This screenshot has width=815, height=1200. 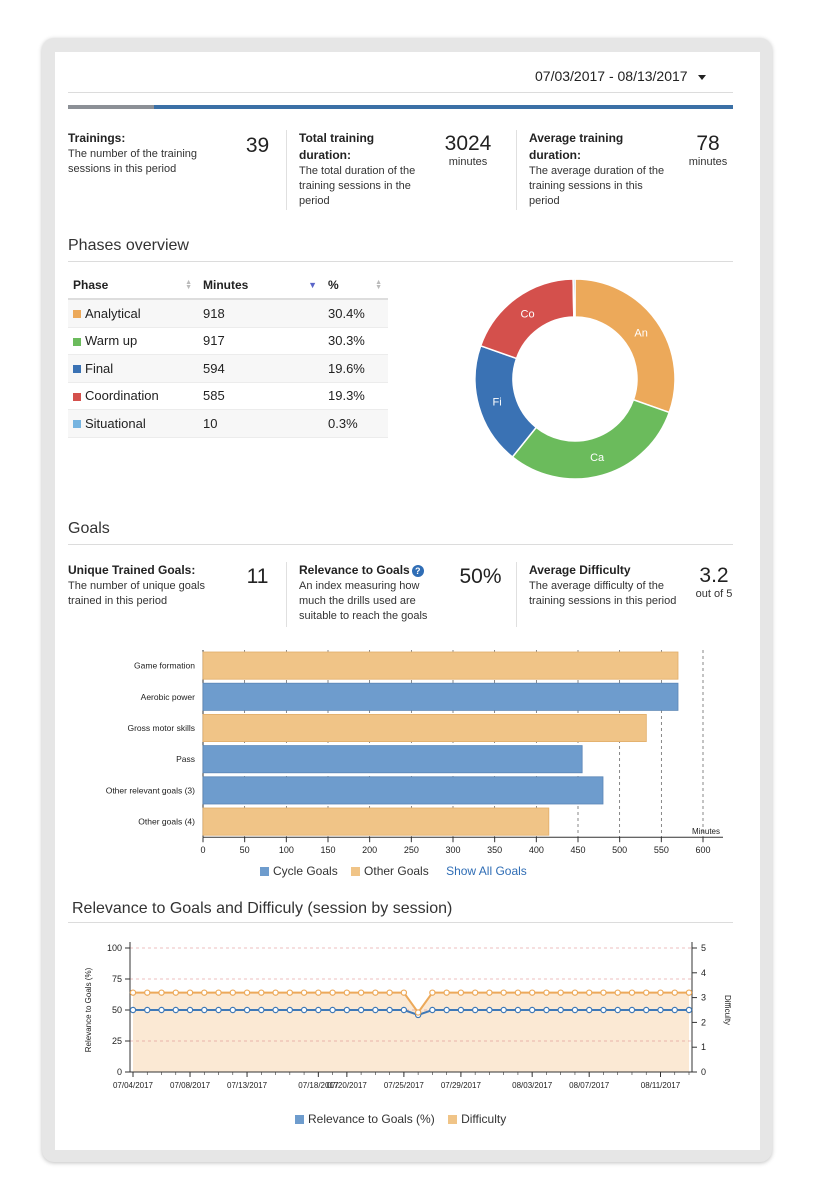 I want to click on show-all-goals-link: Show All Goals, so click(x=486, y=871).